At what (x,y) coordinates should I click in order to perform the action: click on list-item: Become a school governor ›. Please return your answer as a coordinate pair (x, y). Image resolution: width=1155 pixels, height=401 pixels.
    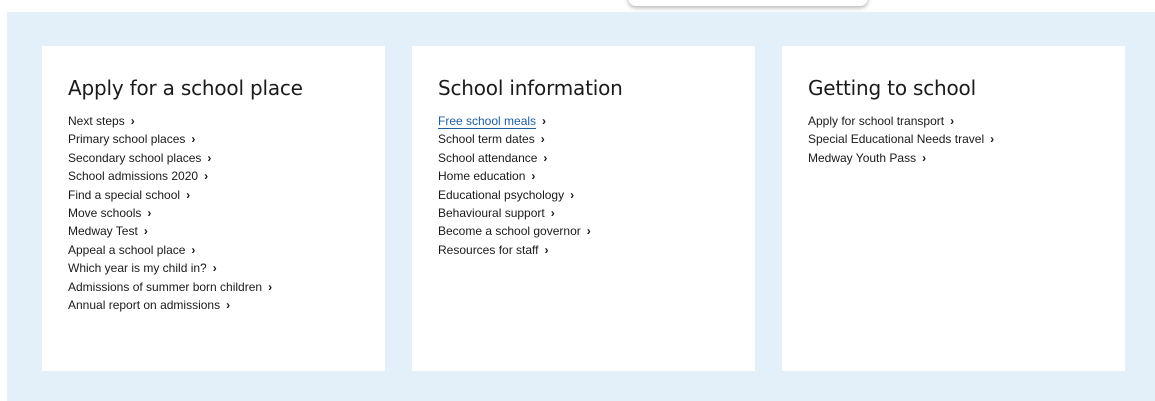
    Looking at the image, I should click on (596, 231).